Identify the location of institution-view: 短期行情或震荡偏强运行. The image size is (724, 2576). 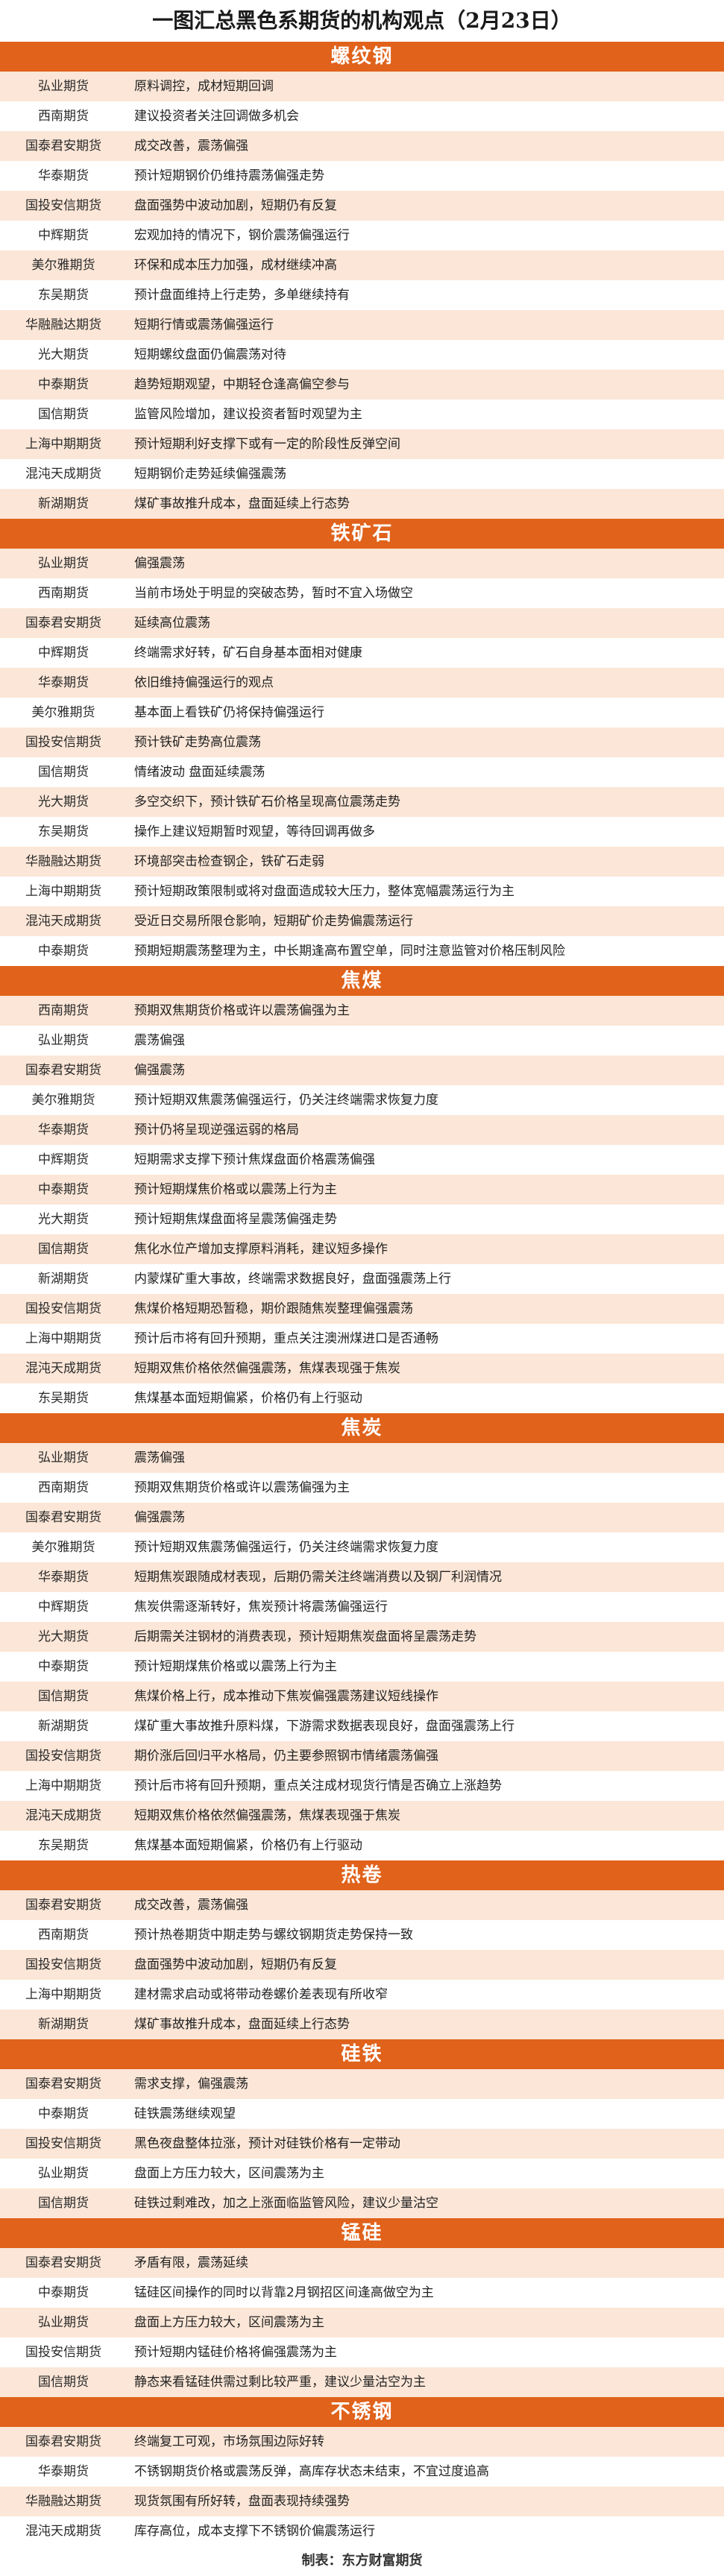
(204, 325).